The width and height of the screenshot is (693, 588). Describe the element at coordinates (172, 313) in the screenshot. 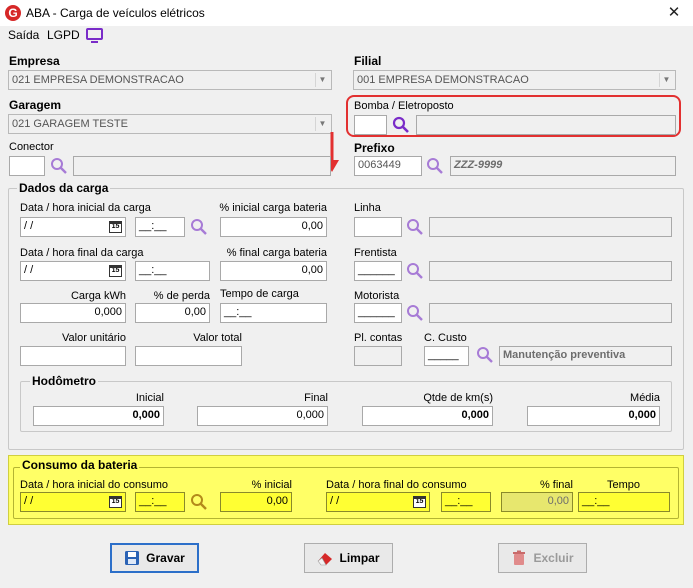

I see `pct-perda-input: 0,00` at that location.